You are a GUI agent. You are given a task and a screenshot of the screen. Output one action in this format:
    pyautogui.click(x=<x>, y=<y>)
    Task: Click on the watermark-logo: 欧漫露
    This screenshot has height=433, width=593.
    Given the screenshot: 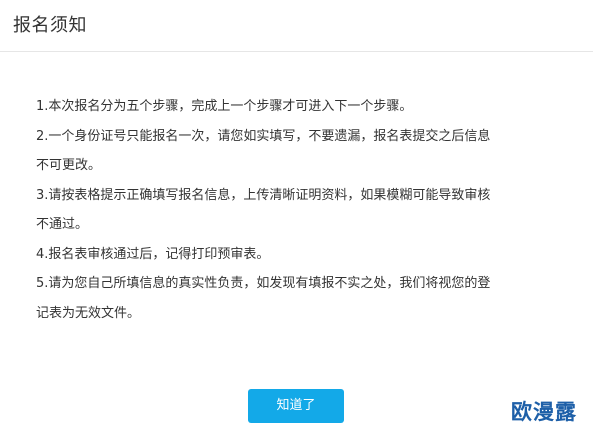 What is the action you would take?
    pyautogui.click(x=544, y=412)
    